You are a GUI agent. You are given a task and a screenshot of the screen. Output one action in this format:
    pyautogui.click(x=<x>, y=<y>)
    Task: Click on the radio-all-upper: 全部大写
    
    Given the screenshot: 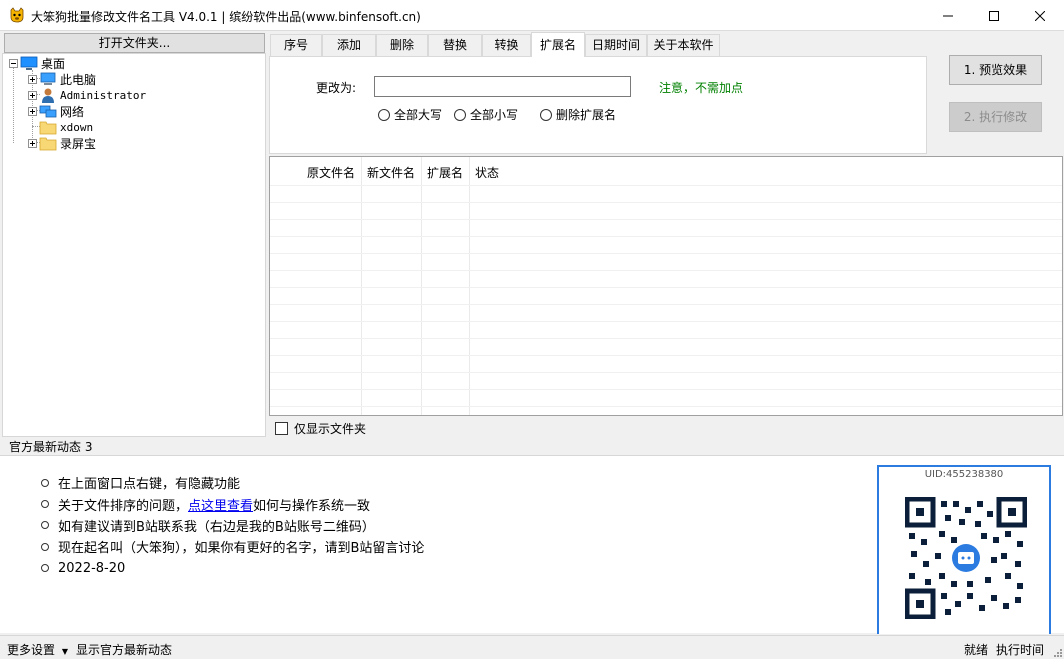 What is the action you would take?
    pyautogui.click(x=410, y=114)
    